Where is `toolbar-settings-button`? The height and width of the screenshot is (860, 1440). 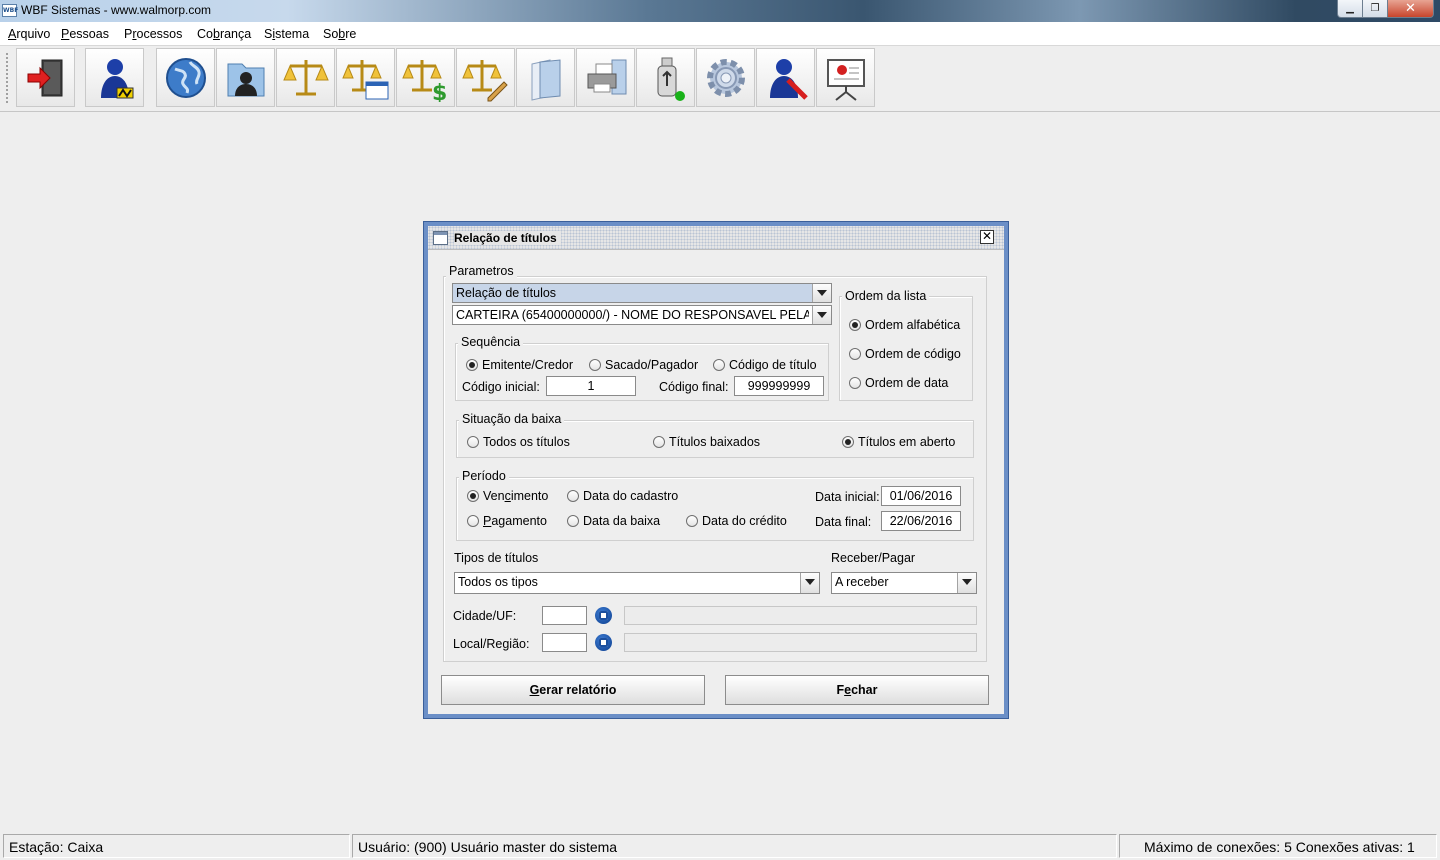 toolbar-settings-button is located at coordinates (725, 77).